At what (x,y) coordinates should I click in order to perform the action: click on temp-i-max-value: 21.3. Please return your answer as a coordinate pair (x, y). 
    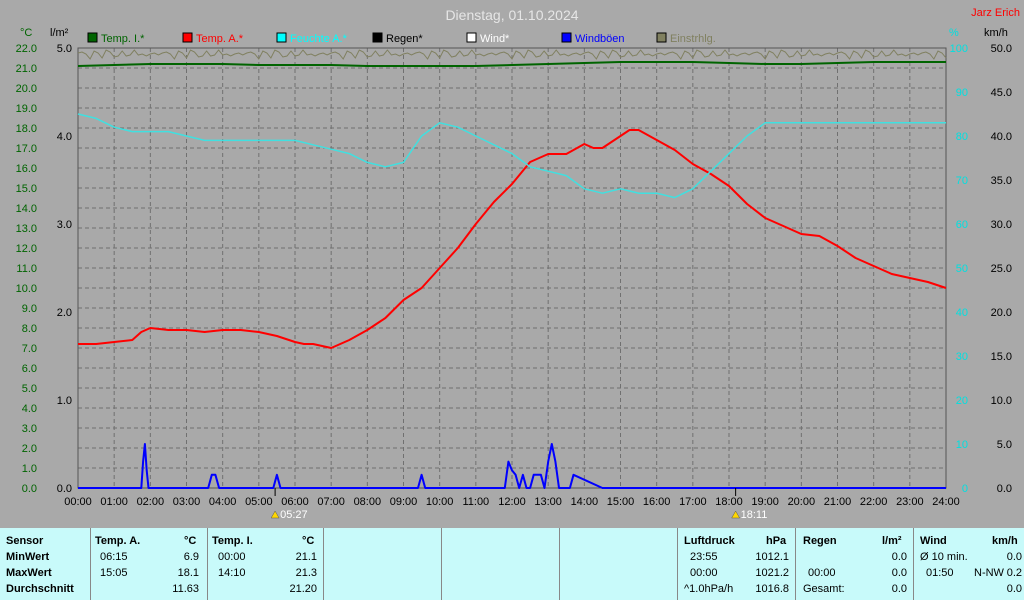
    Looking at the image, I should click on (306, 573).